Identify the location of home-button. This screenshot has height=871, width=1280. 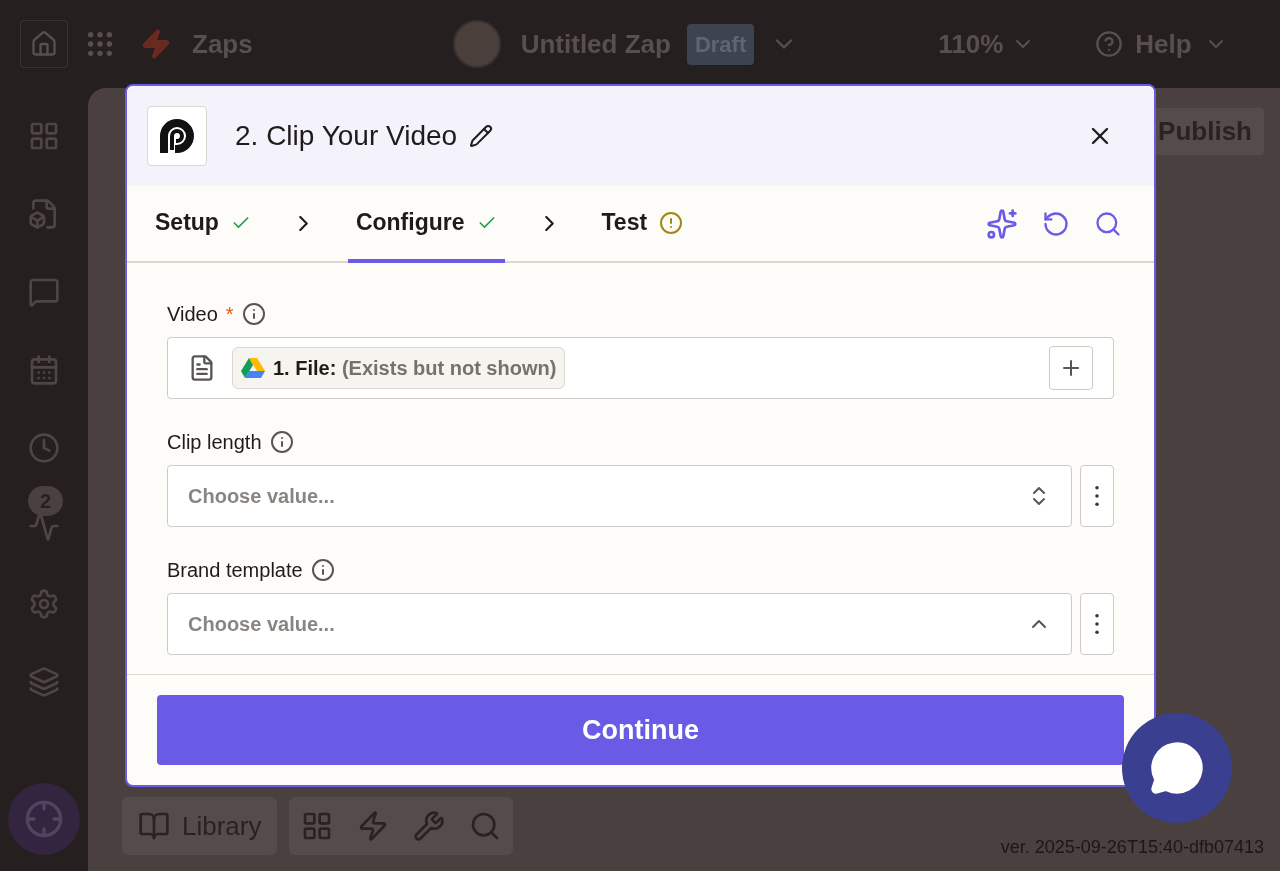
(44, 44).